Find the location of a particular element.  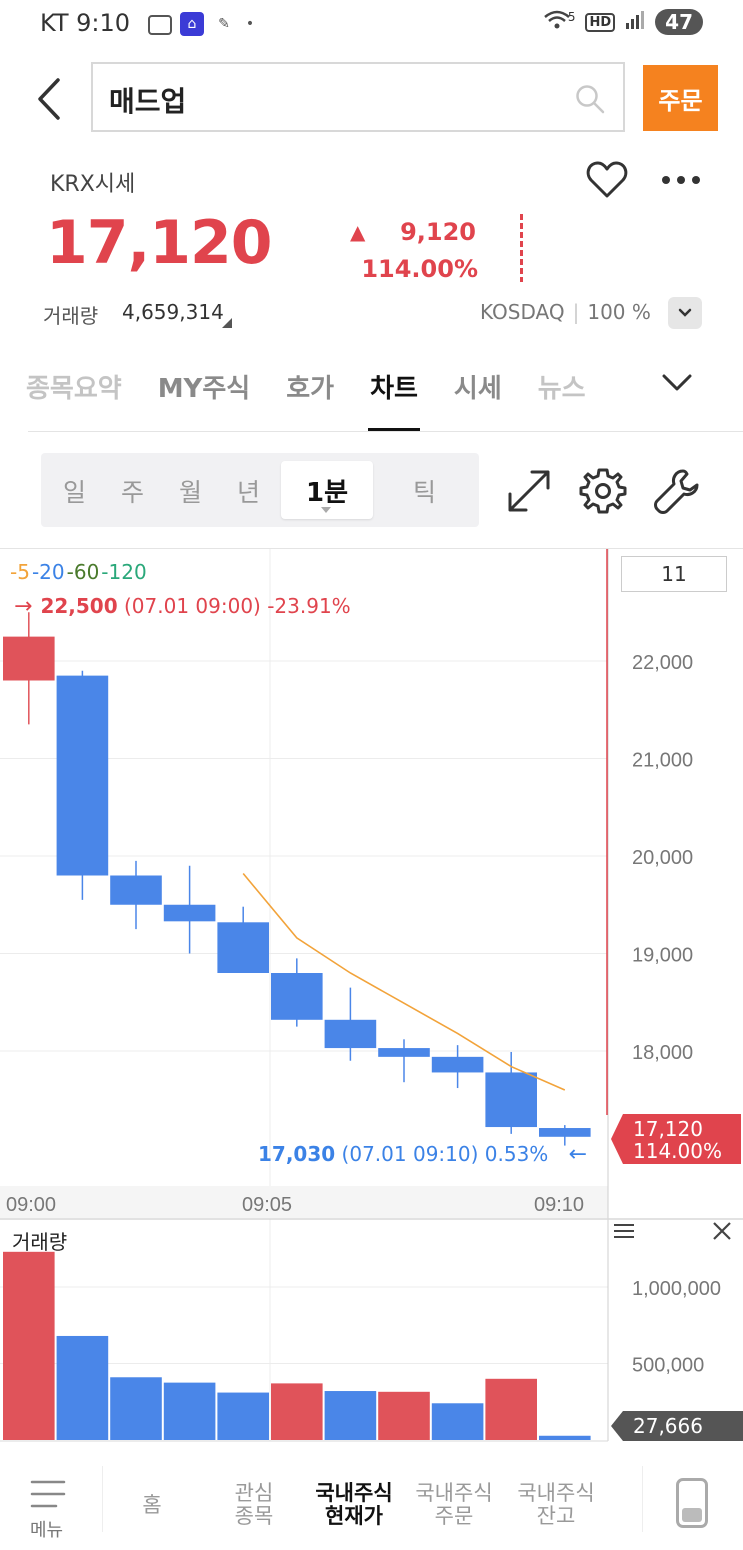

chart-tools-button is located at coordinates (677, 491).